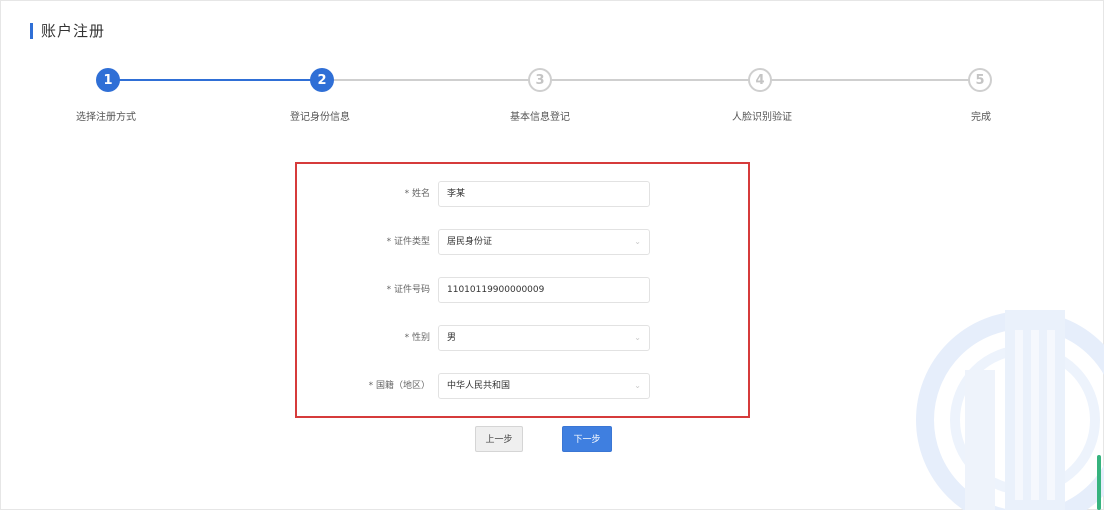 This screenshot has width=1104, height=510. I want to click on scrollbar-thumb, so click(1099, 482).